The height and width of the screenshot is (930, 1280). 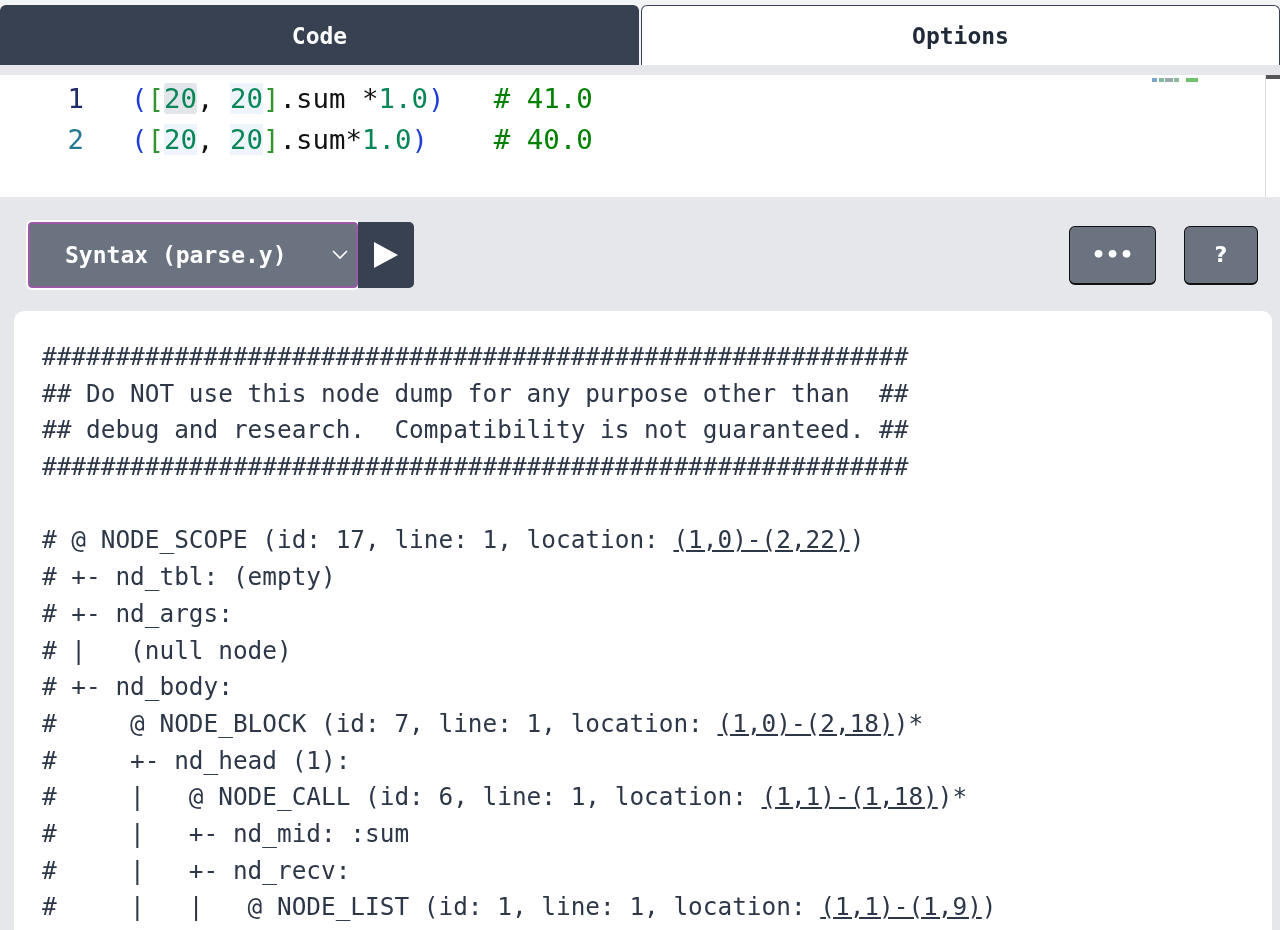 What do you see at coordinates (901, 907) in the screenshot?
I see `location-link: (1,1)-(1,9)` at bounding box center [901, 907].